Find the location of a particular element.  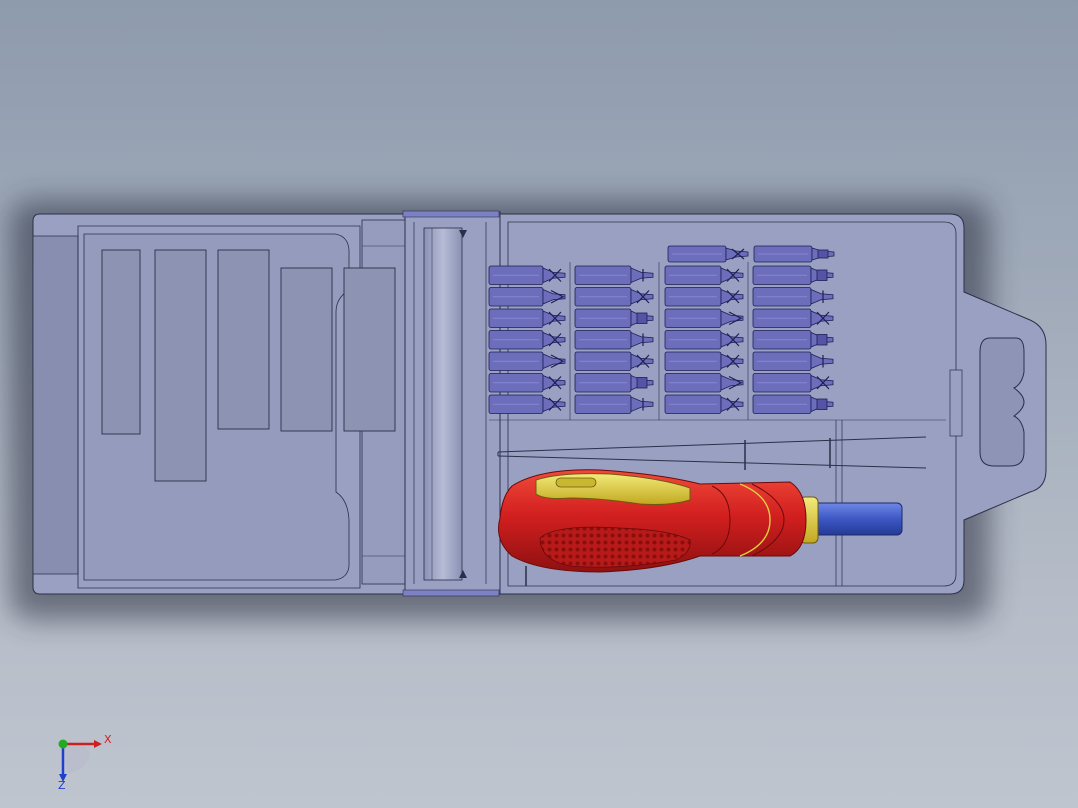

hinge is located at coordinates (451, 403).